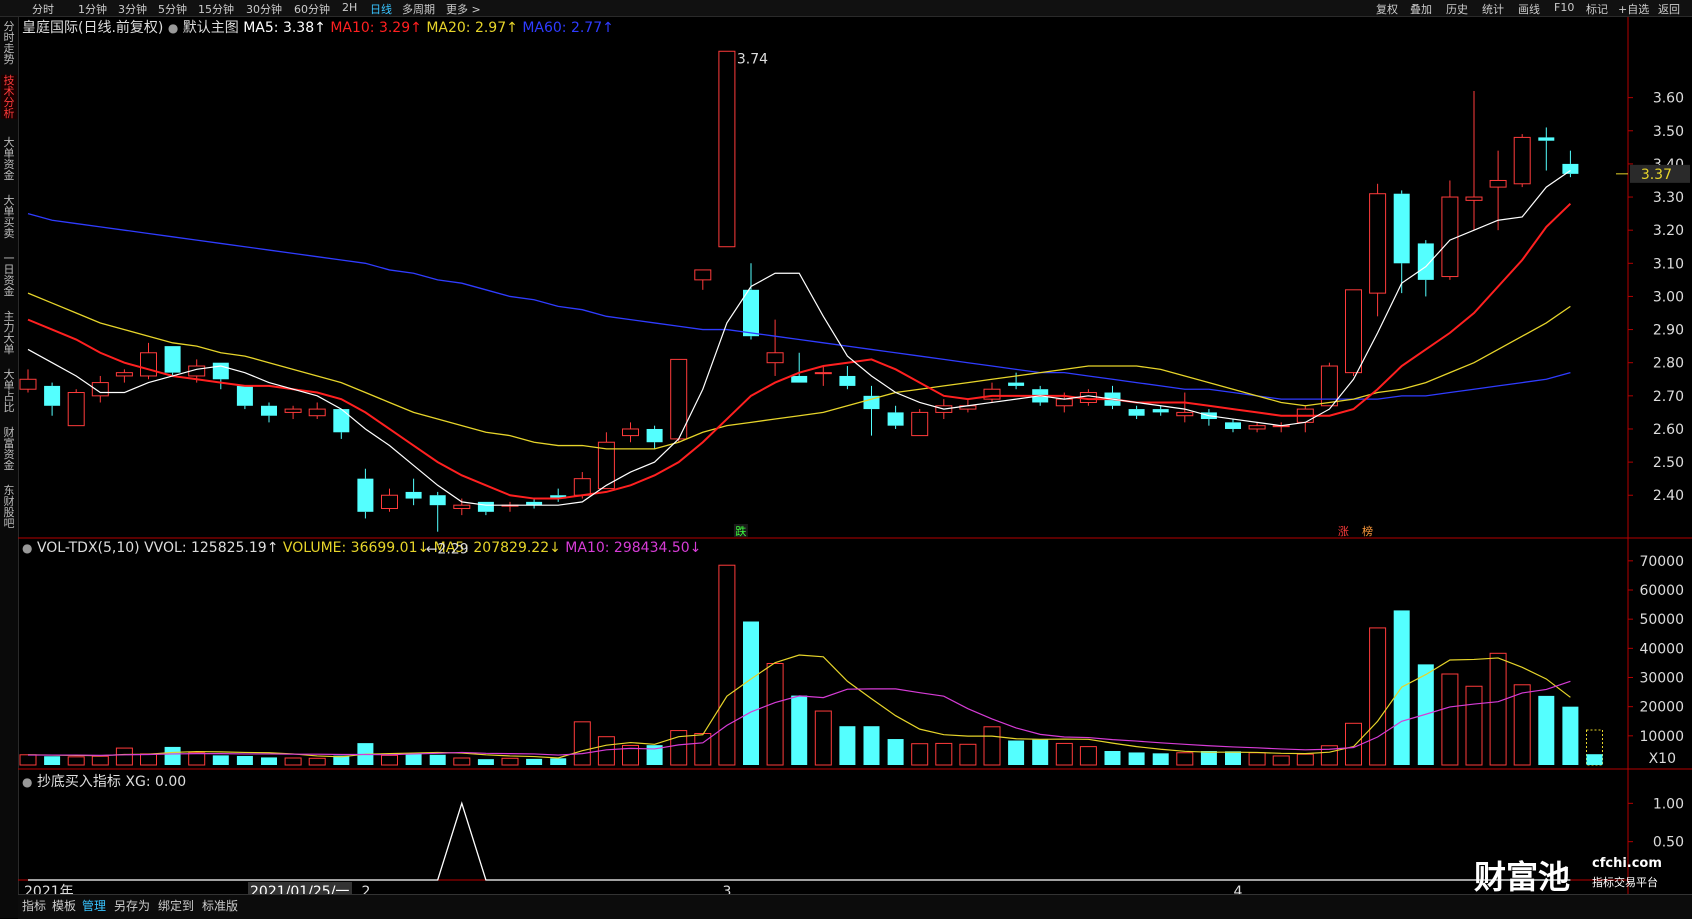 Image resolution: width=1692 pixels, height=919 pixels. Describe the element at coordinates (855, 906) in the screenshot. I see `bottom-bar` at that location.